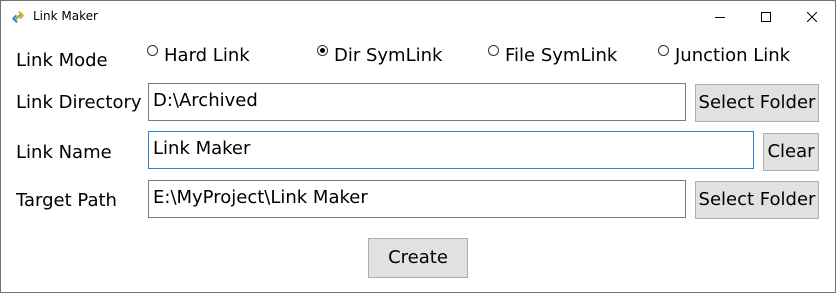  Describe the element at coordinates (64, 152) in the screenshot. I see `link-name-label: Link Name` at that location.